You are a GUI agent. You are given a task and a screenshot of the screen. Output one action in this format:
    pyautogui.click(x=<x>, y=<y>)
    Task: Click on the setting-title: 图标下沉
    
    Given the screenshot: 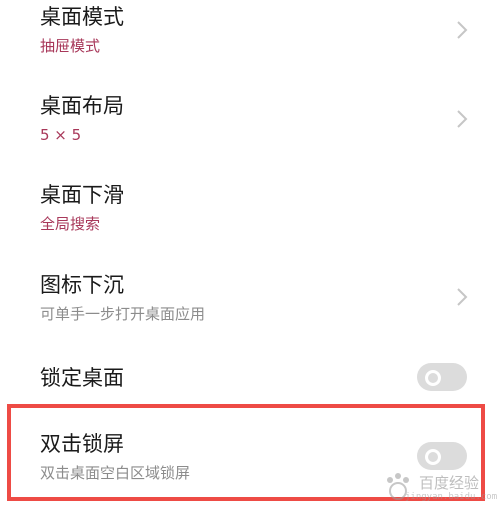 What is the action you would take?
    pyautogui.click(x=82, y=285)
    